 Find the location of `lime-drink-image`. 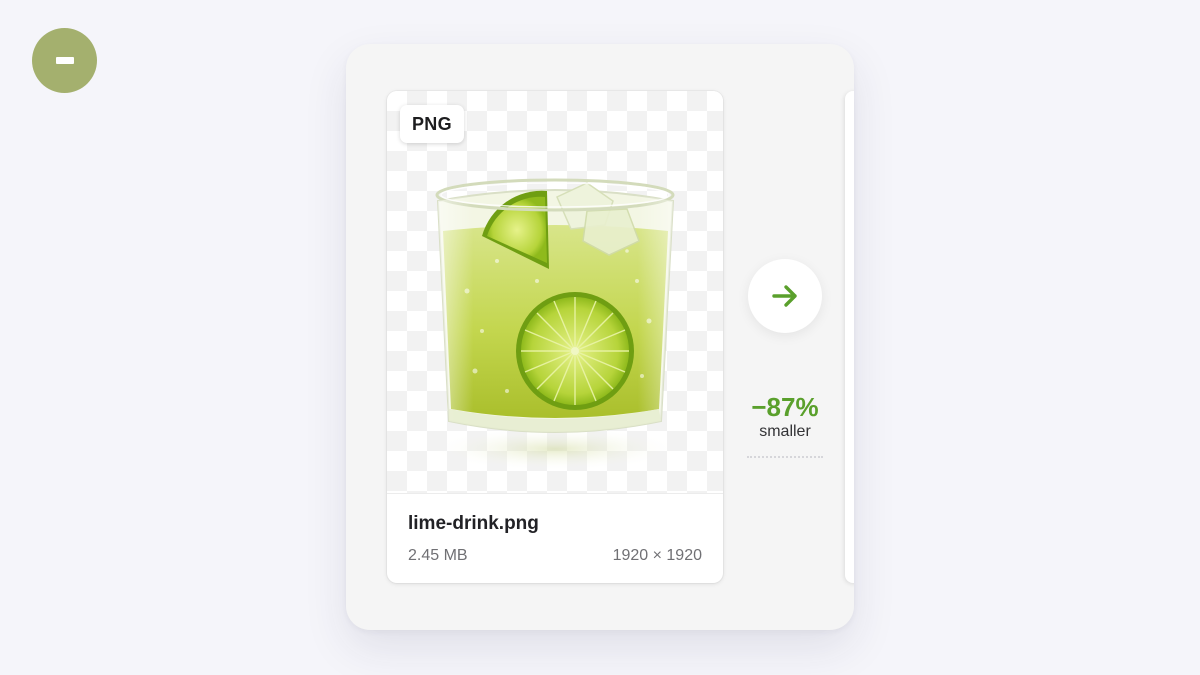

lime-drink-image is located at coordinates (555, 324).